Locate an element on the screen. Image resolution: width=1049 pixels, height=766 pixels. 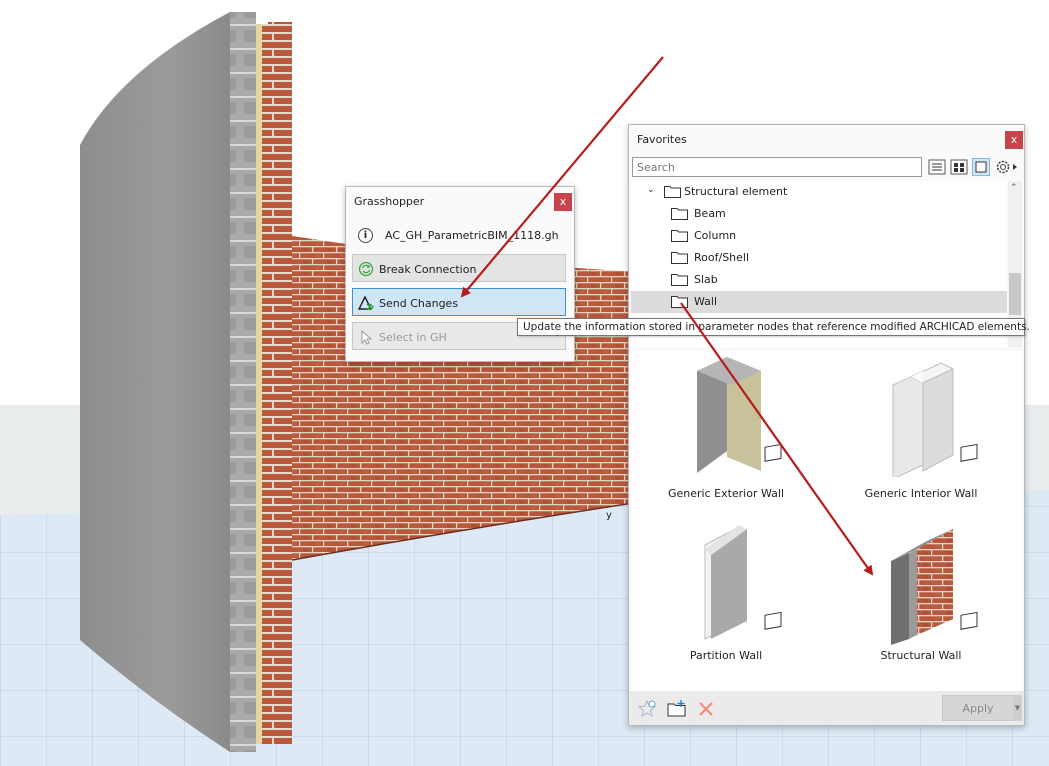
break-connection-button: Break Connection is located at coordinates (459, 268).